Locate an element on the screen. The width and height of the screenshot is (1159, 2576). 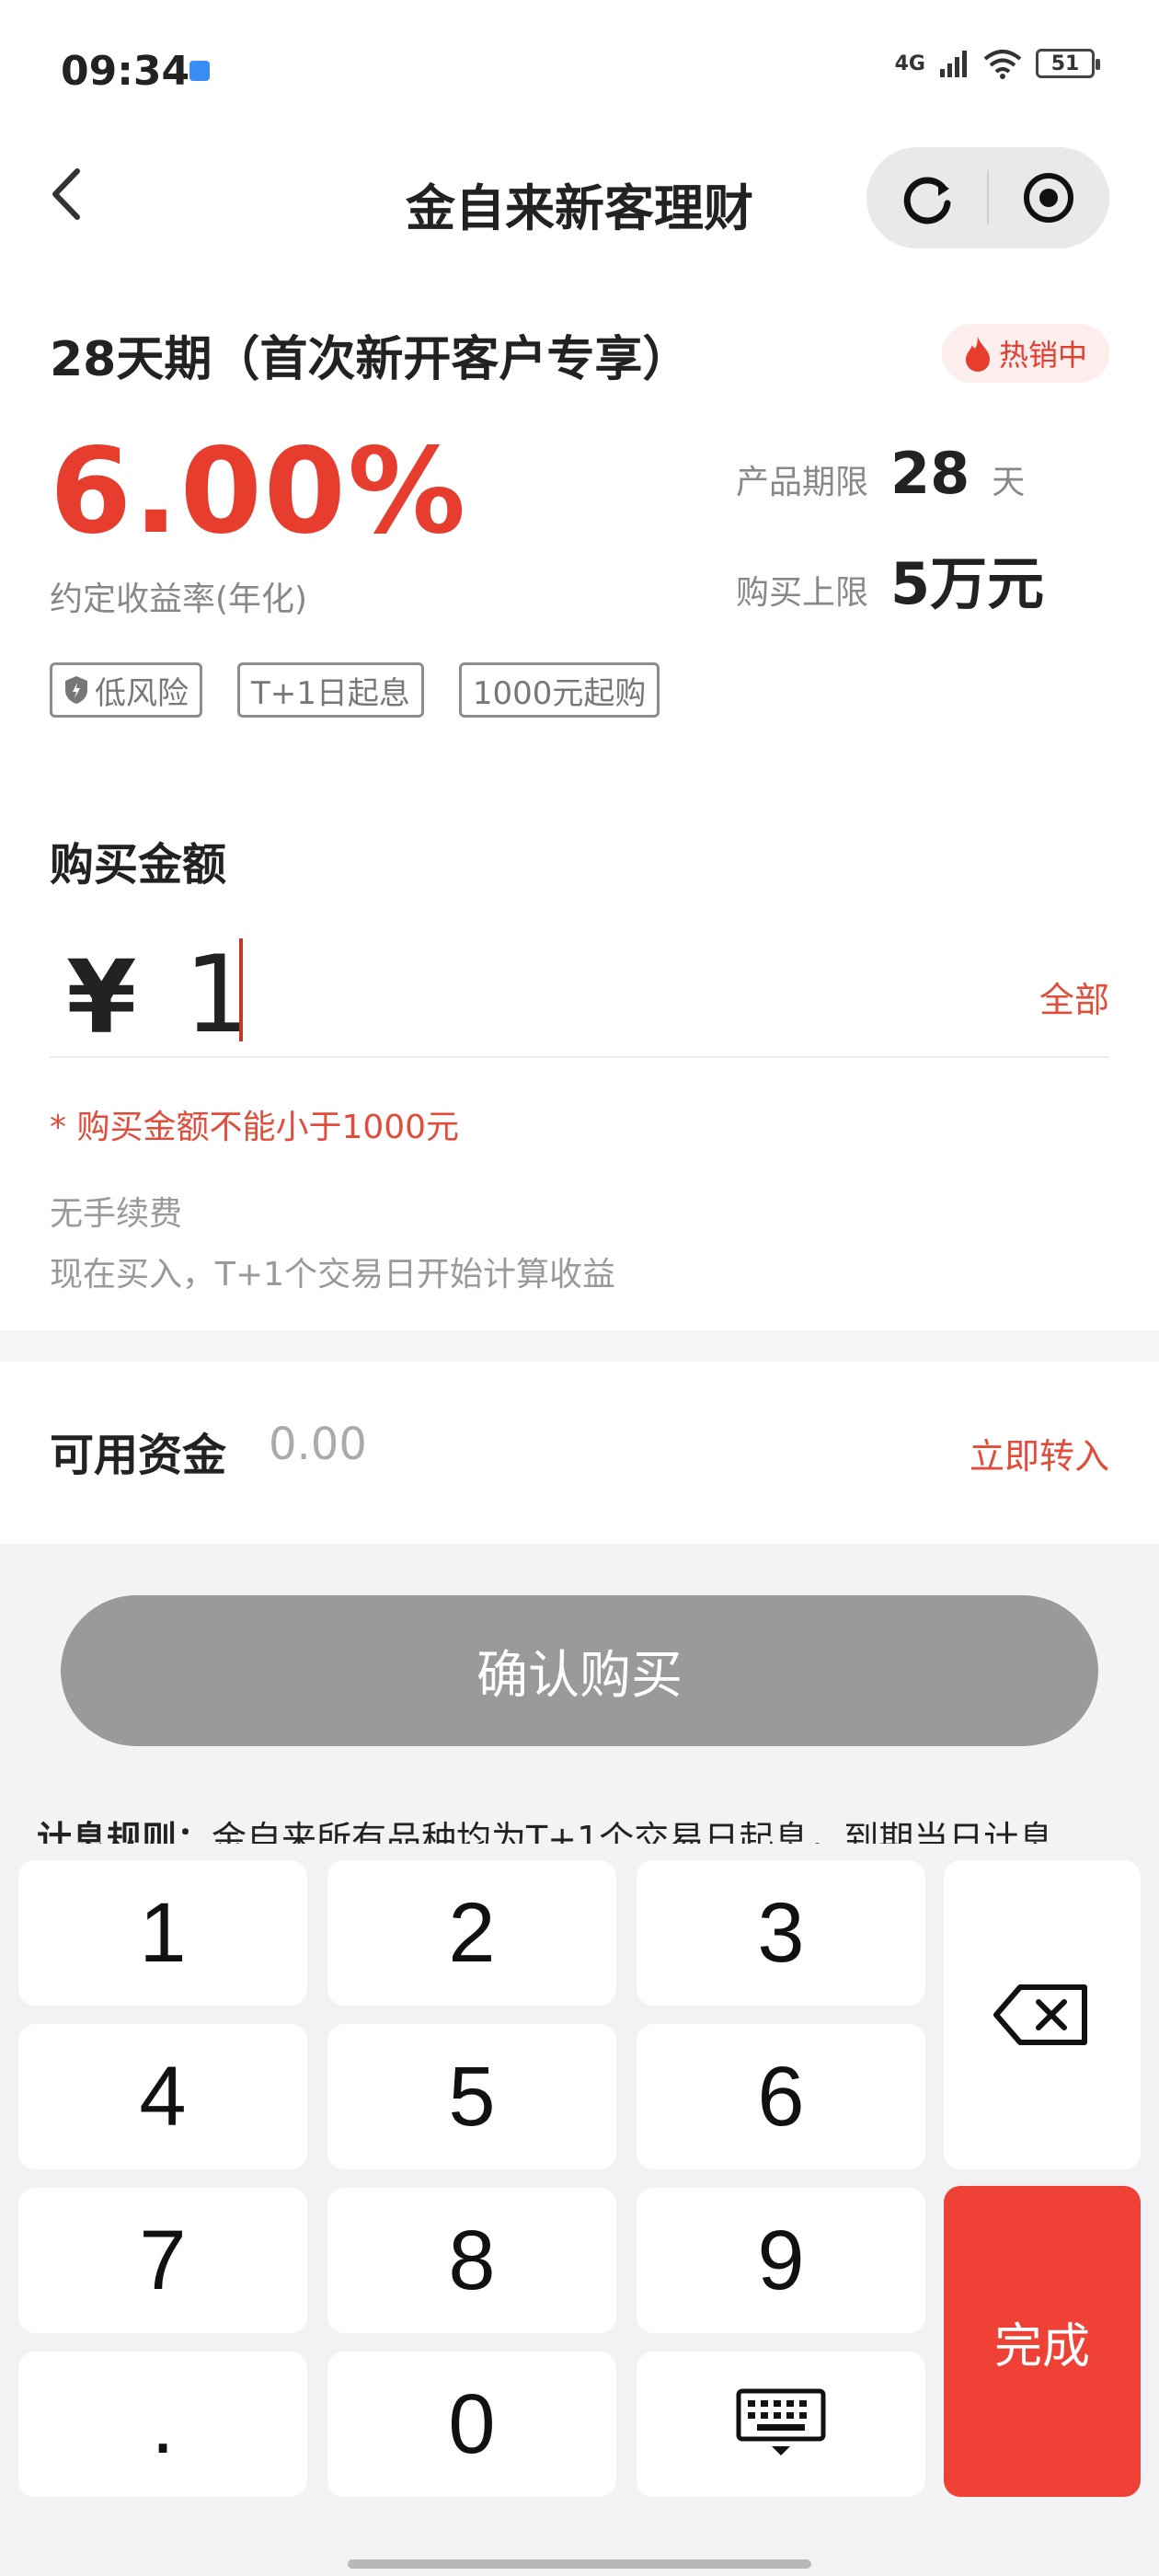
battery-level: 51 is located at coordinates (1065, 63).